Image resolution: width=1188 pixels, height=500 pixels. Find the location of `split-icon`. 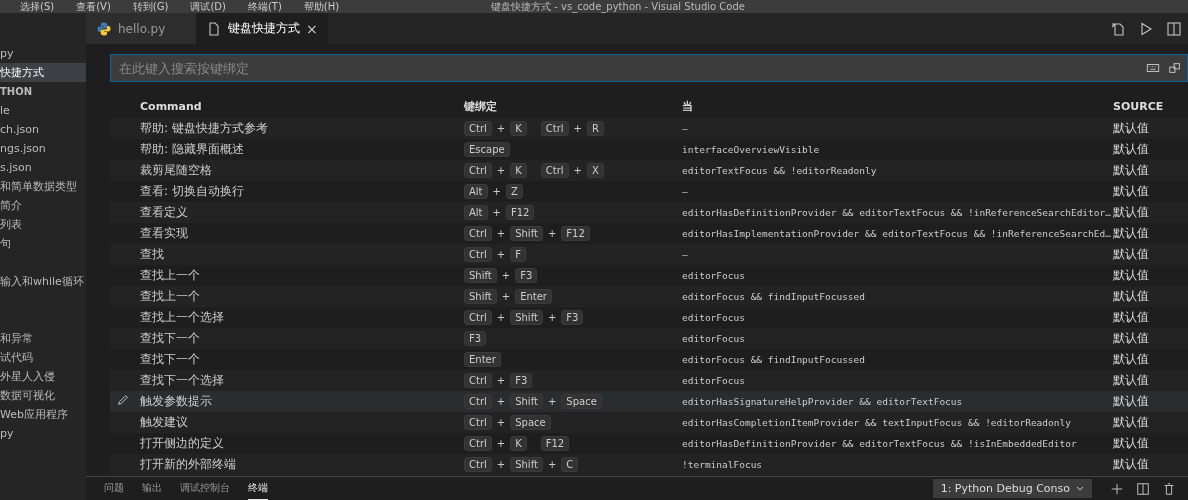

split-icon is located at coordinates (1143, 488).